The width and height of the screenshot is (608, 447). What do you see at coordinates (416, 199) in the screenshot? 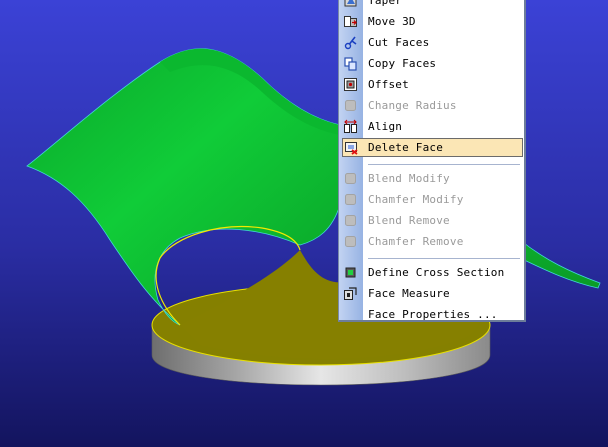
I see `menu-item-label: Chamfer Modify` at bounding box center [416, 199].